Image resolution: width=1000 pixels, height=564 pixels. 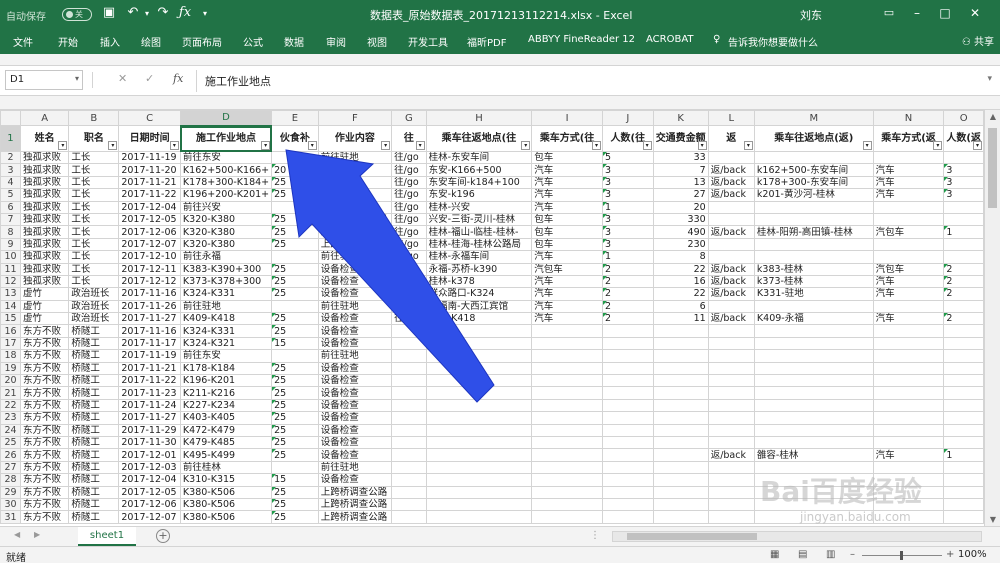 What do you see at coordinates (830, 554) in the screenshot?
I see `page-break-view-icon: ▥` at bounding box center [830, 554].